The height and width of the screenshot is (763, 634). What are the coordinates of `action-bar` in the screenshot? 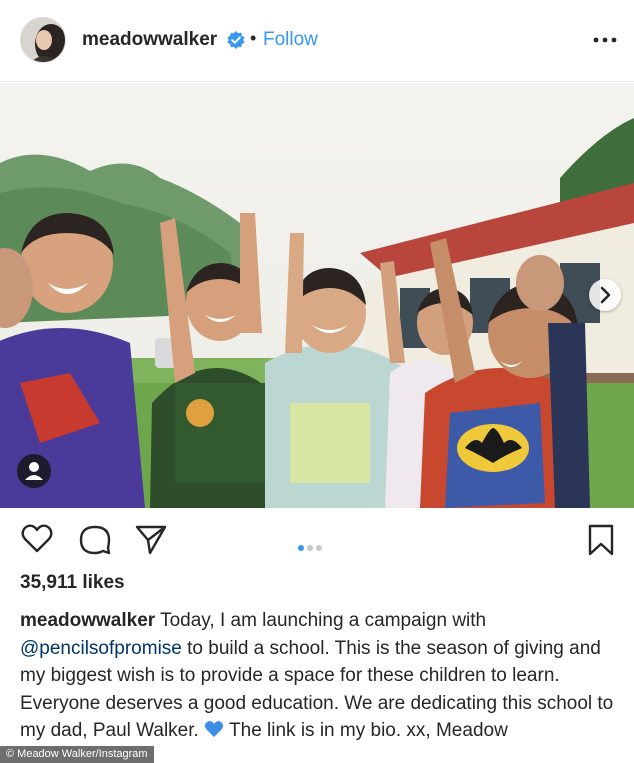 It's located at (317, 538).